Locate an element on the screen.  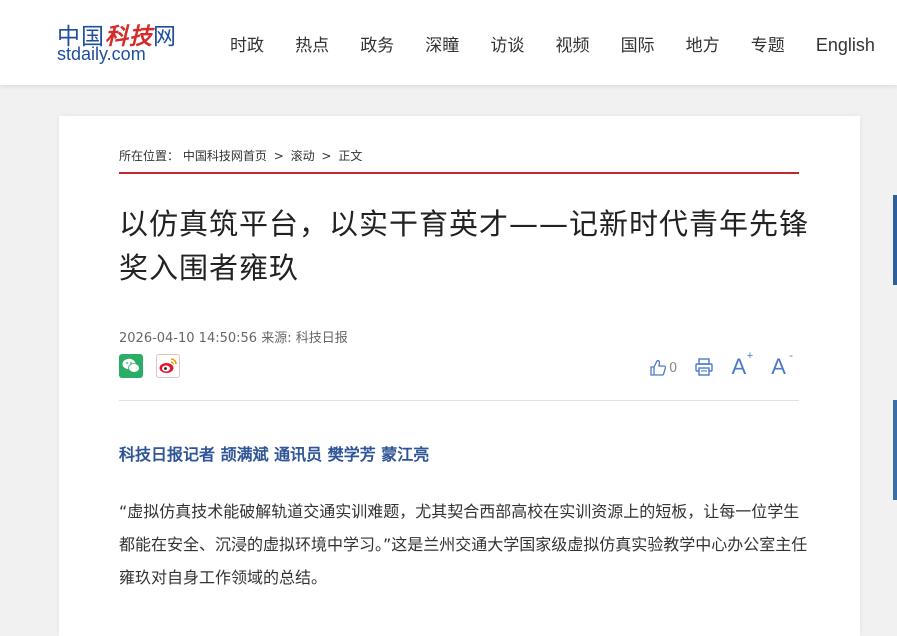
breadcrumb-current: 正文 is located at coordinates (350, 156).